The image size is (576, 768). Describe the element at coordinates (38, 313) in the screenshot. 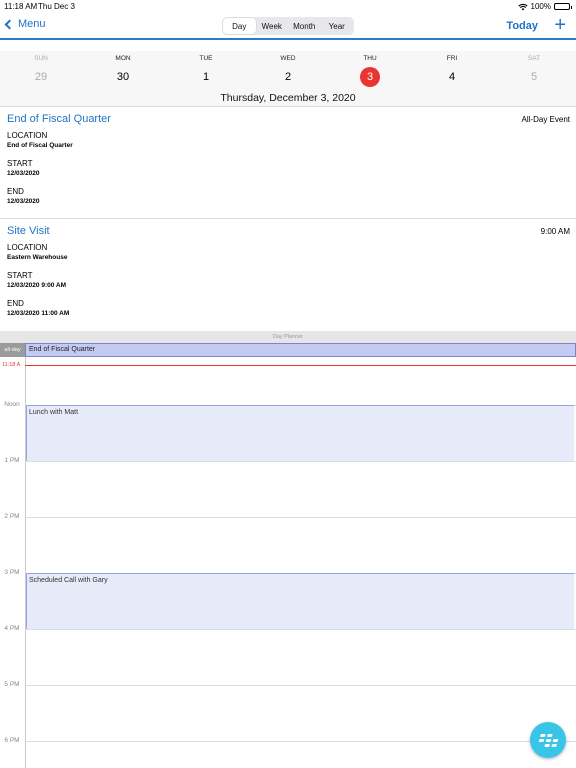

I see `end-value: 12/03/2020 11:00 AM` at that location.